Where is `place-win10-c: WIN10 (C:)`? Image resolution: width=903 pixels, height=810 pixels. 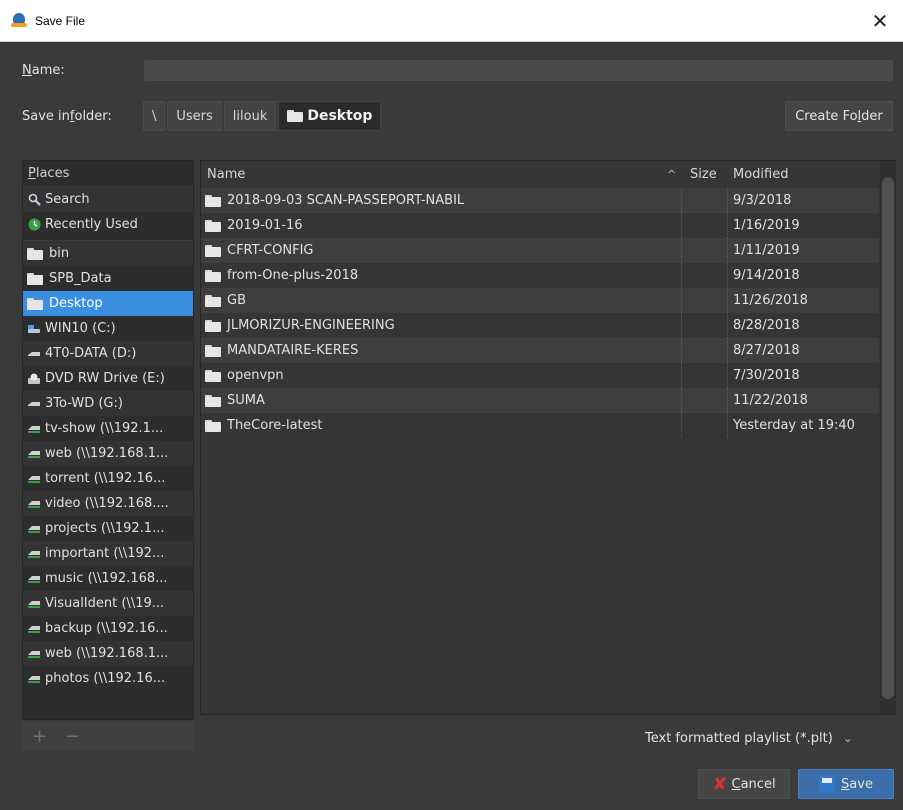
place-win10-c: WIN10 (C:) is located at coordinates (108, 328).